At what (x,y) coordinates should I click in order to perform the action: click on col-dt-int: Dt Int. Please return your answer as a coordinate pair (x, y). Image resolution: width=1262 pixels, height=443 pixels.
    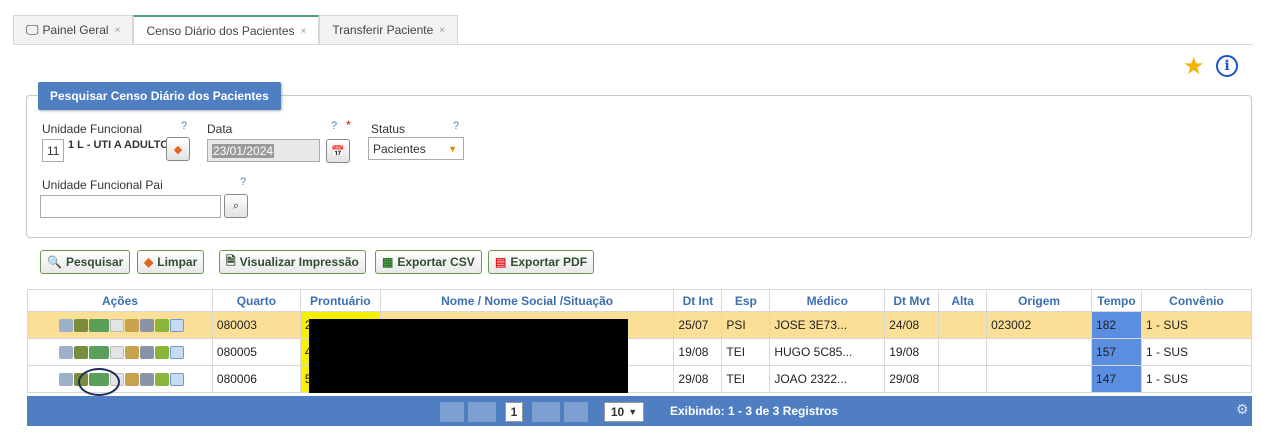
    Looking at the image, I should click on (698, 300).